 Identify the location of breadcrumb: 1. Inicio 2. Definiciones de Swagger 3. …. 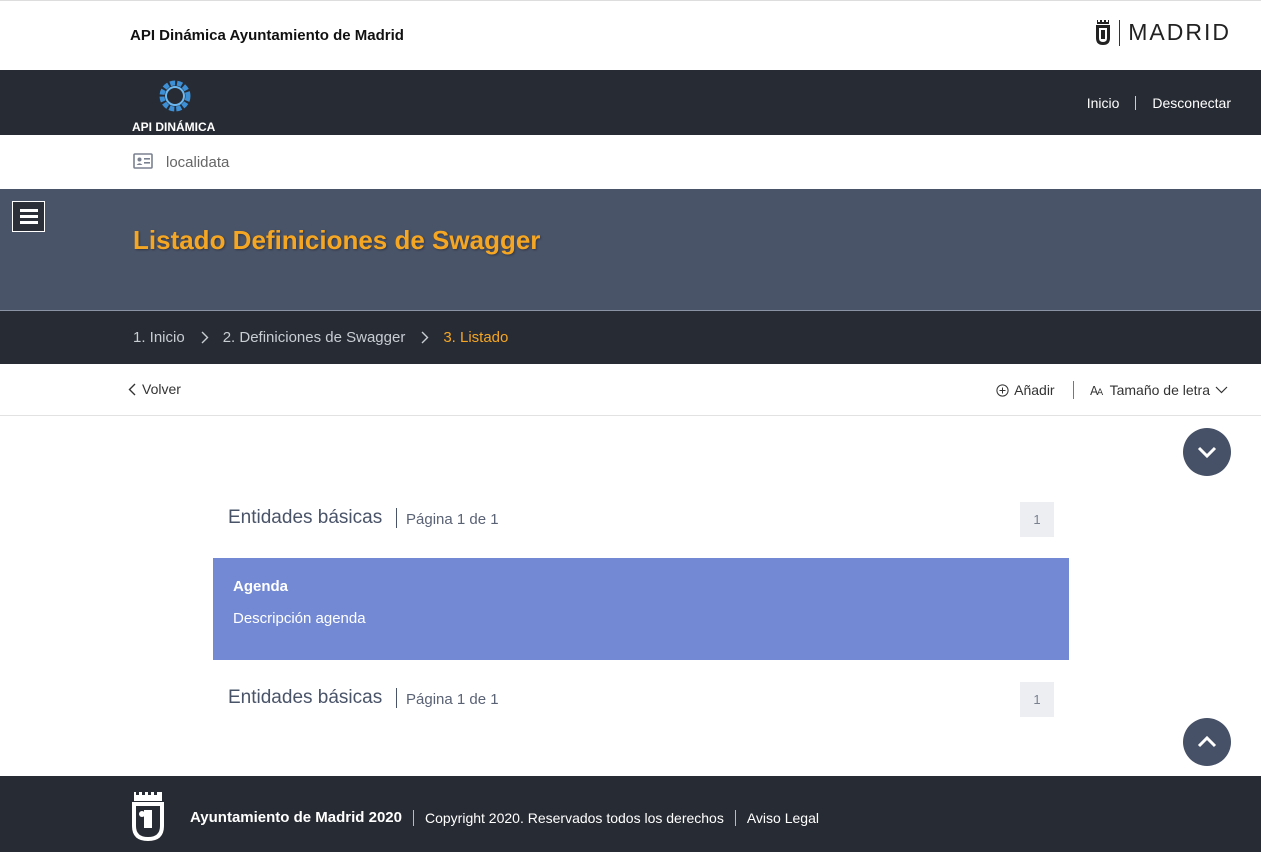
(630, 337).